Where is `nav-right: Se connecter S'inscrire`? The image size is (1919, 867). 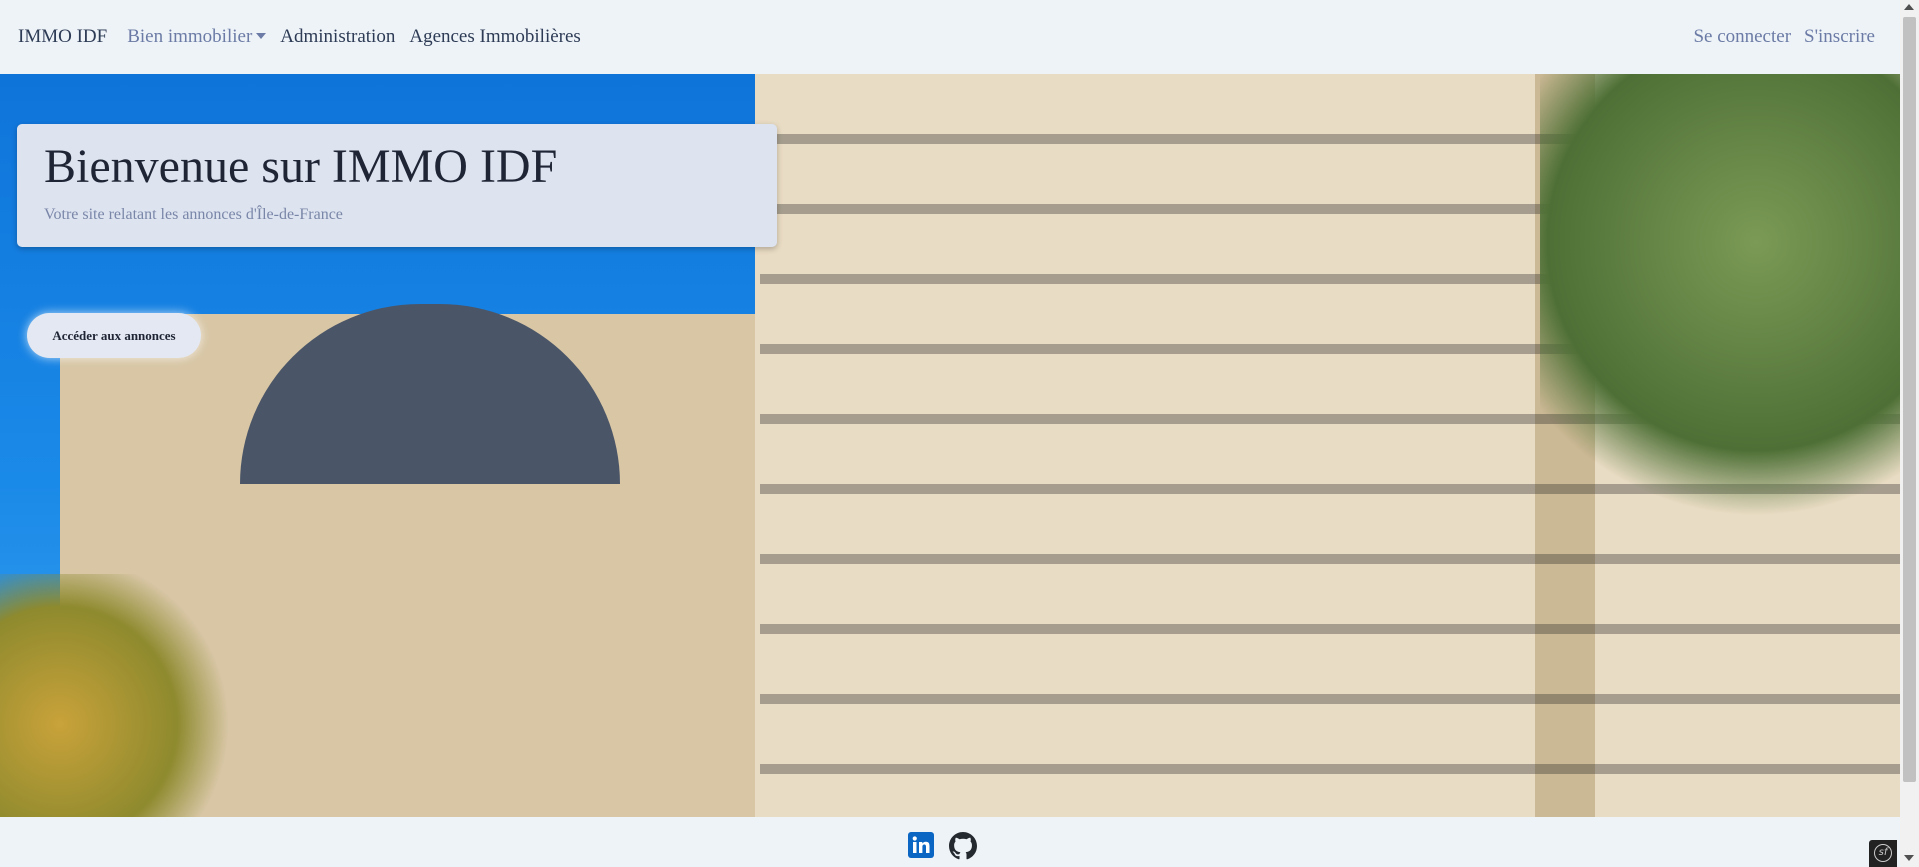 nav-right: Se connecter S'inscrire is located at coordinates (1790, 37).